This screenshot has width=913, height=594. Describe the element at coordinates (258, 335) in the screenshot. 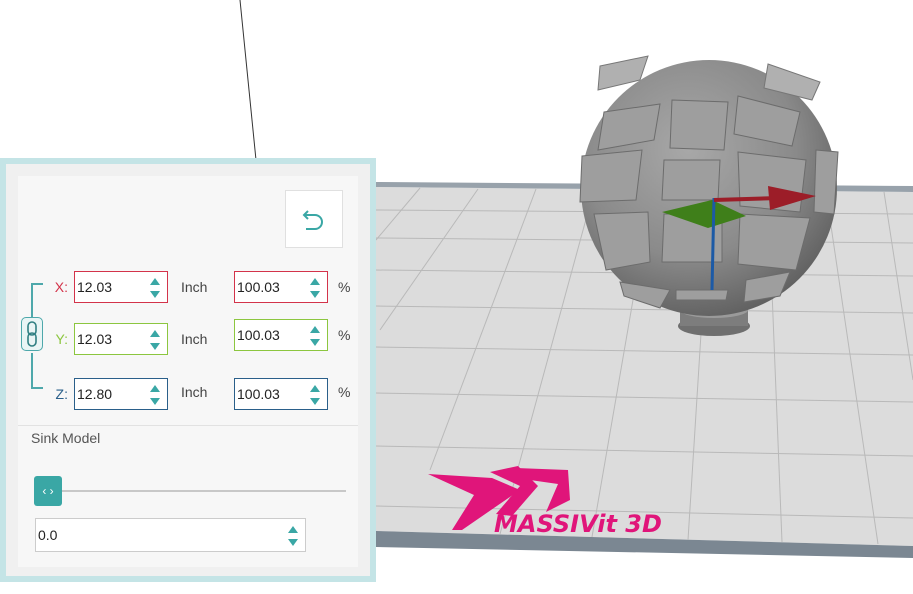

I see `y-percent-value: 100.03` at that location.